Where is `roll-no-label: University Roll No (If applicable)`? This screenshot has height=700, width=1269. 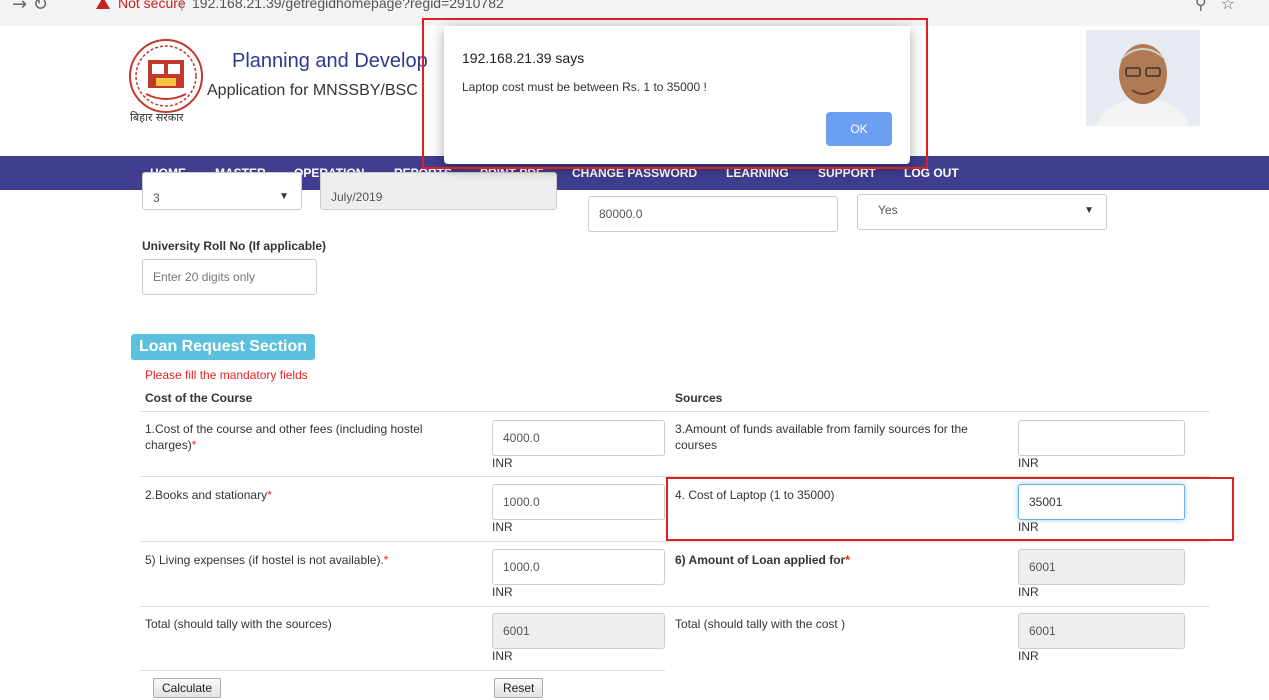
roll-no-label: University Roll No (If applicable) is located at coordinates (234, 246).